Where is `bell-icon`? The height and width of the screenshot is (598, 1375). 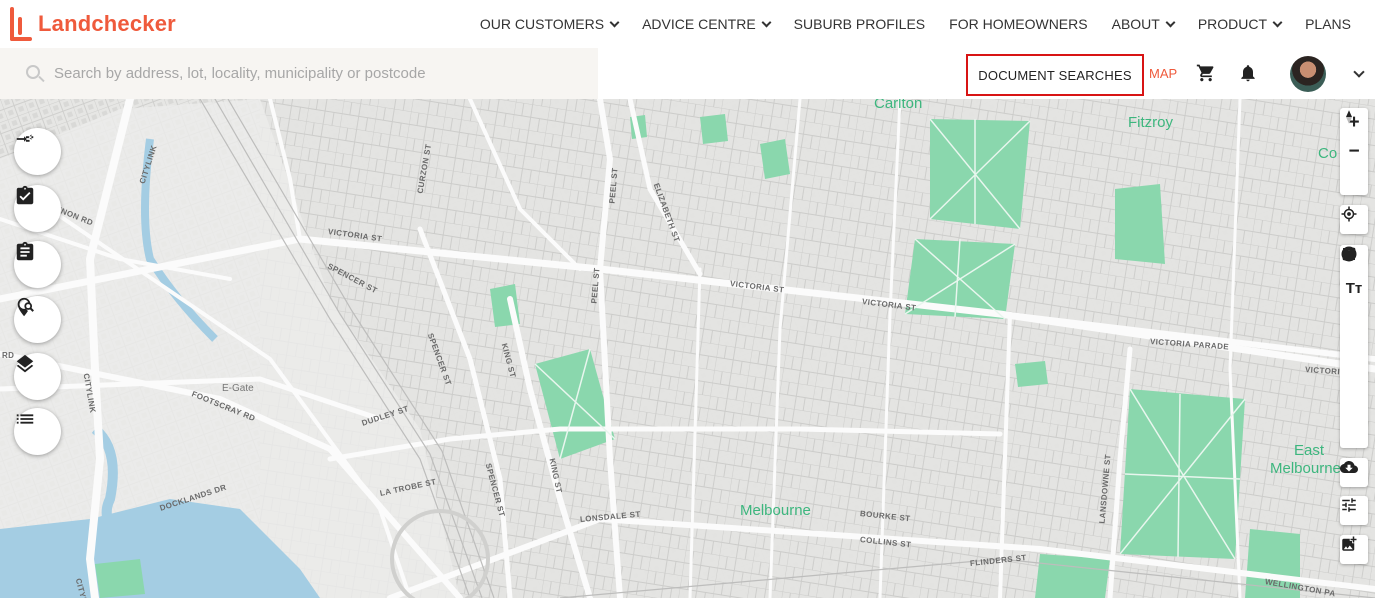 bell-icon is located at coordinates (1248, 73).